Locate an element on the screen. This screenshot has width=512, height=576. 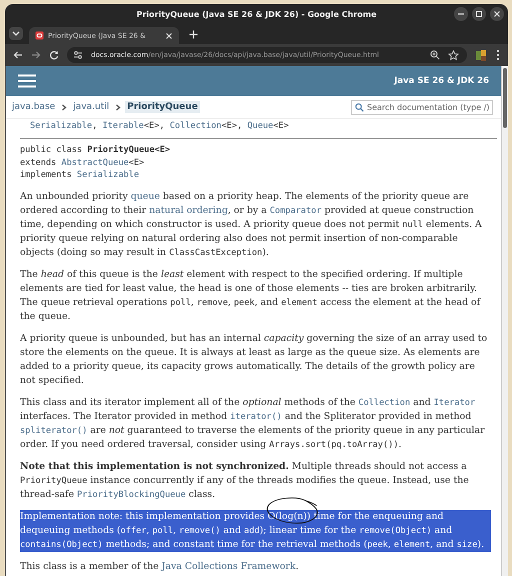
maximize-button is located at coordinates (479, 14).